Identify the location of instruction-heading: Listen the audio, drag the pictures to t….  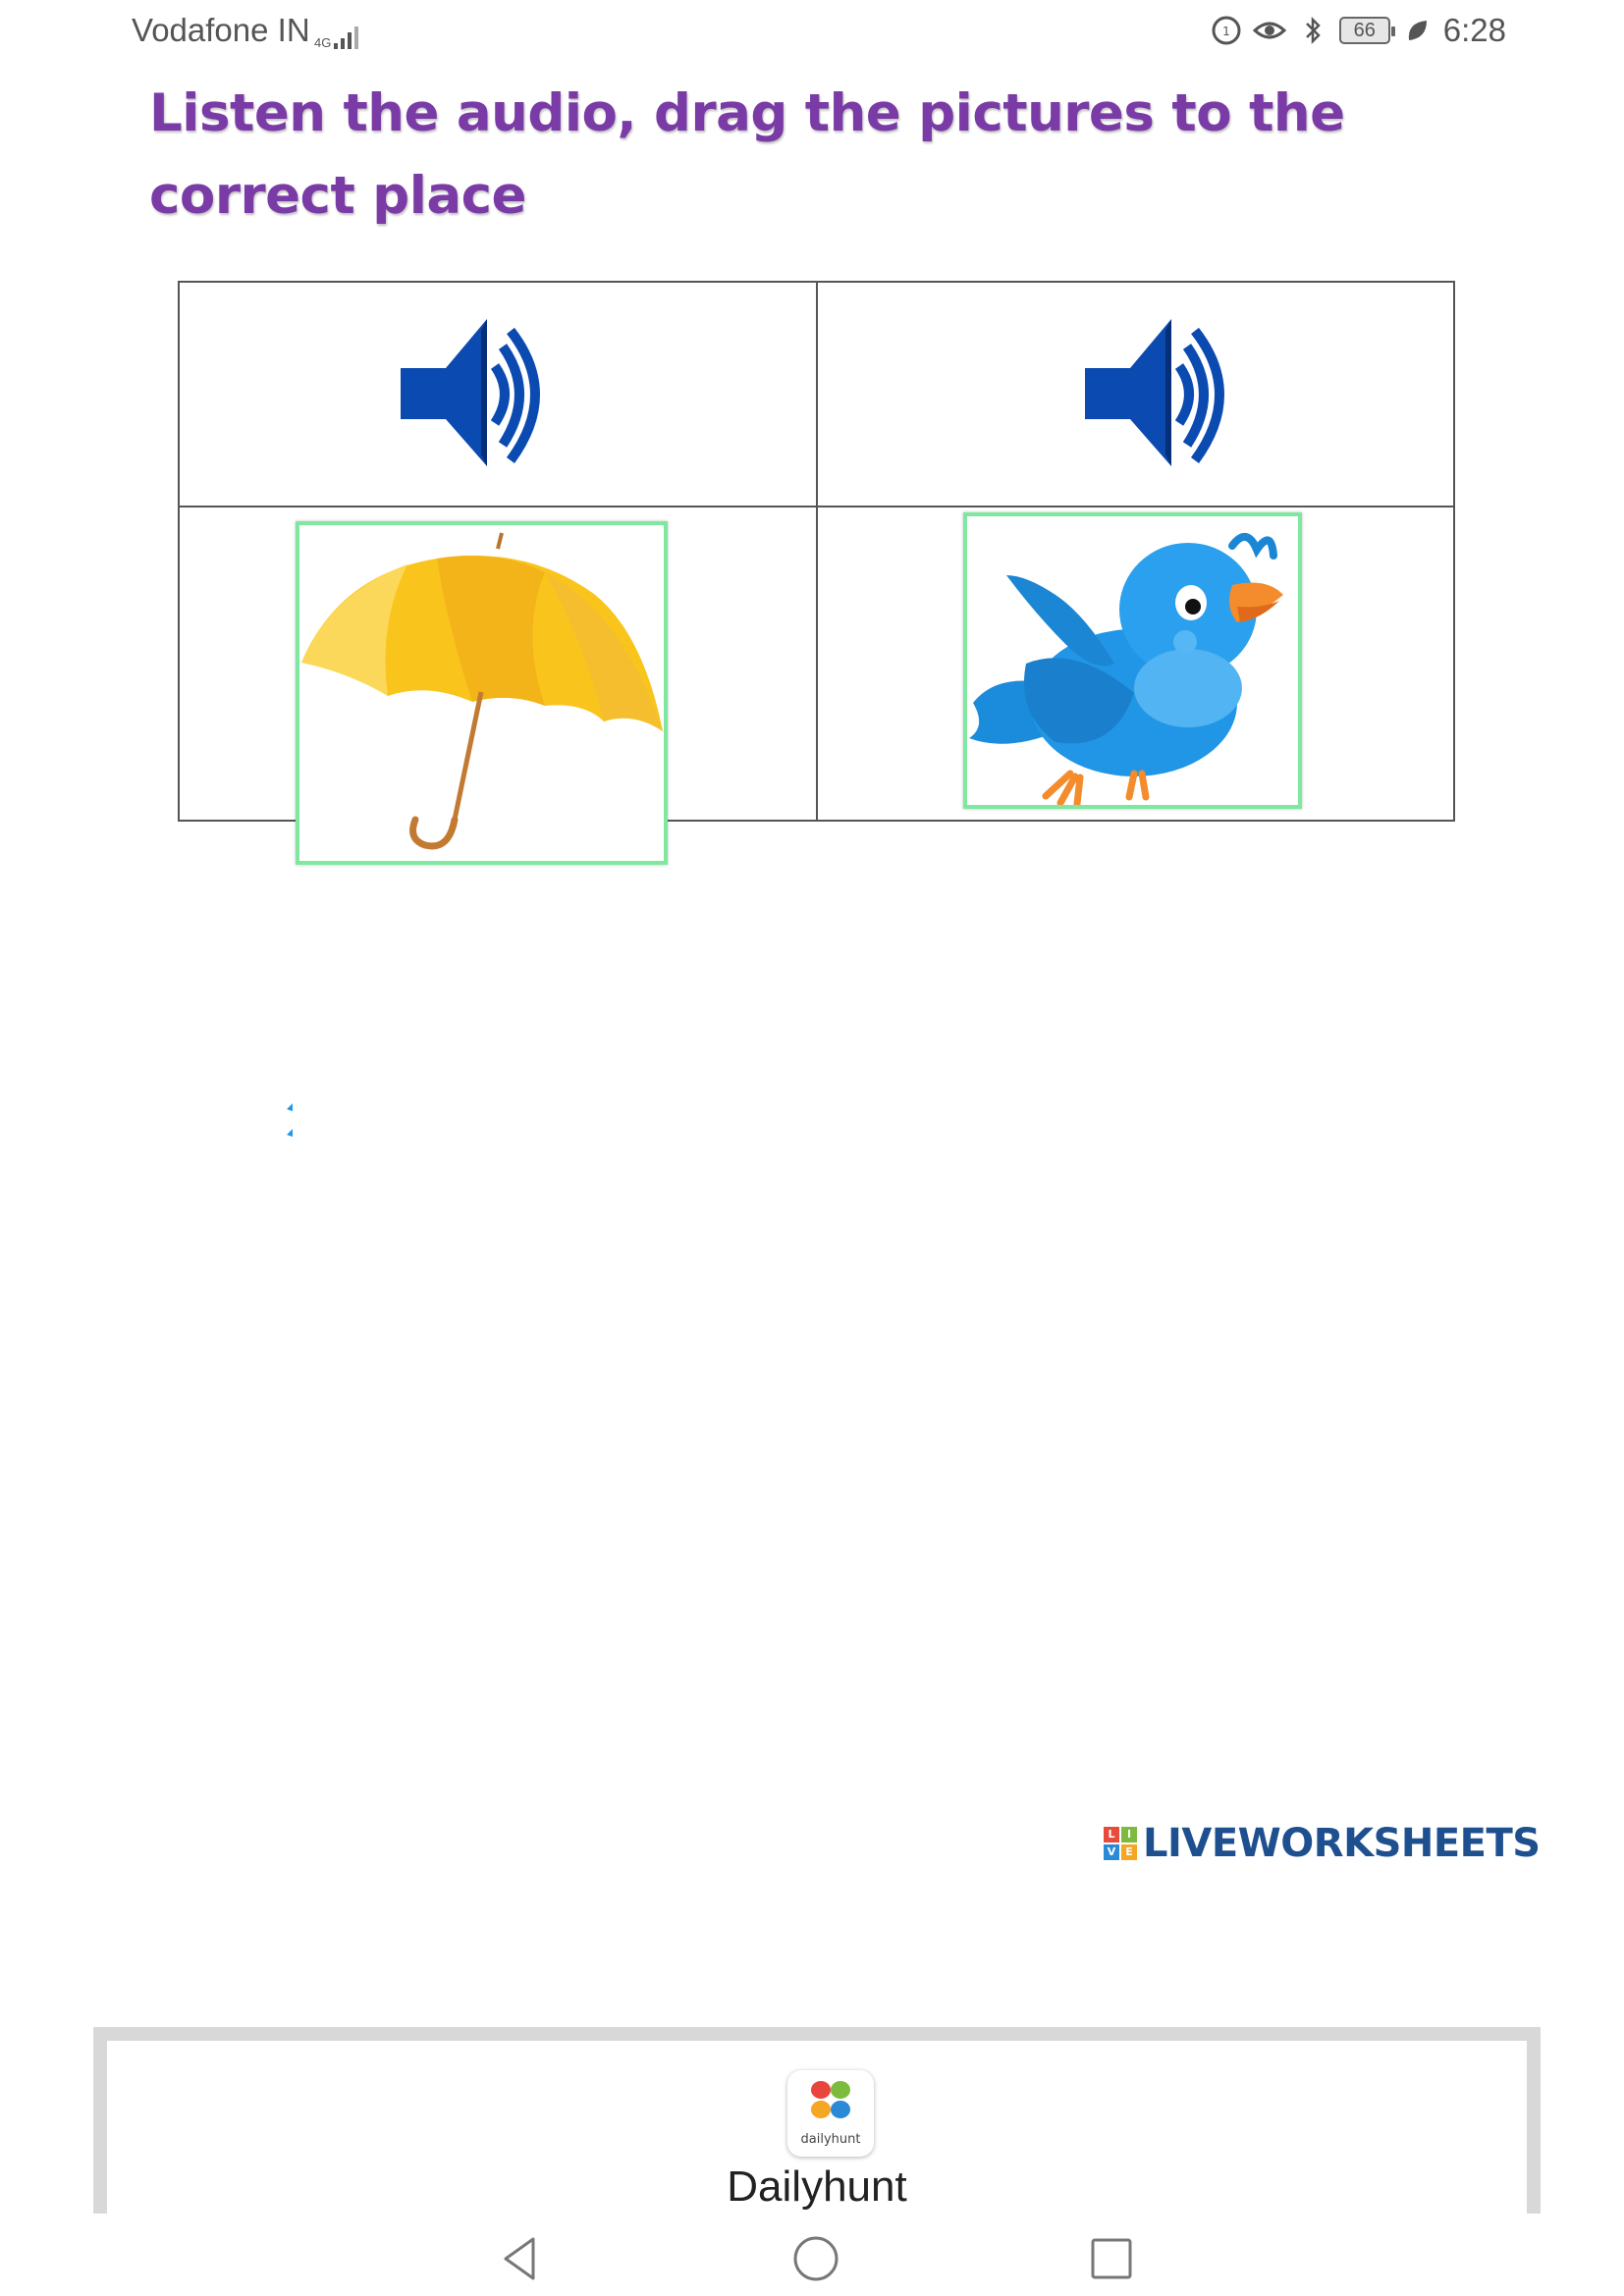
(747, 154).